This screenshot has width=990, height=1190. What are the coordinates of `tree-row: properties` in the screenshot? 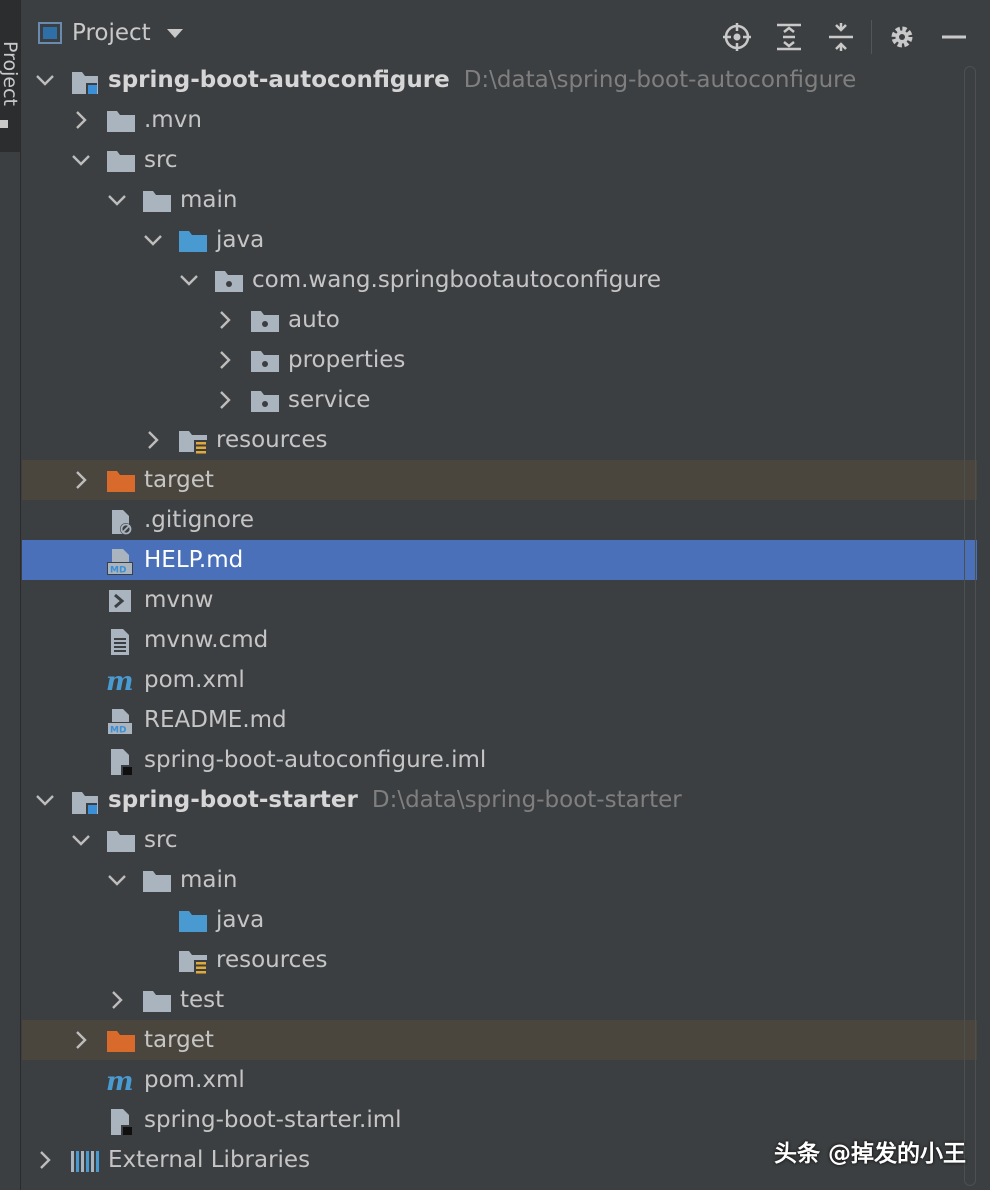 It's located at (499, 360).